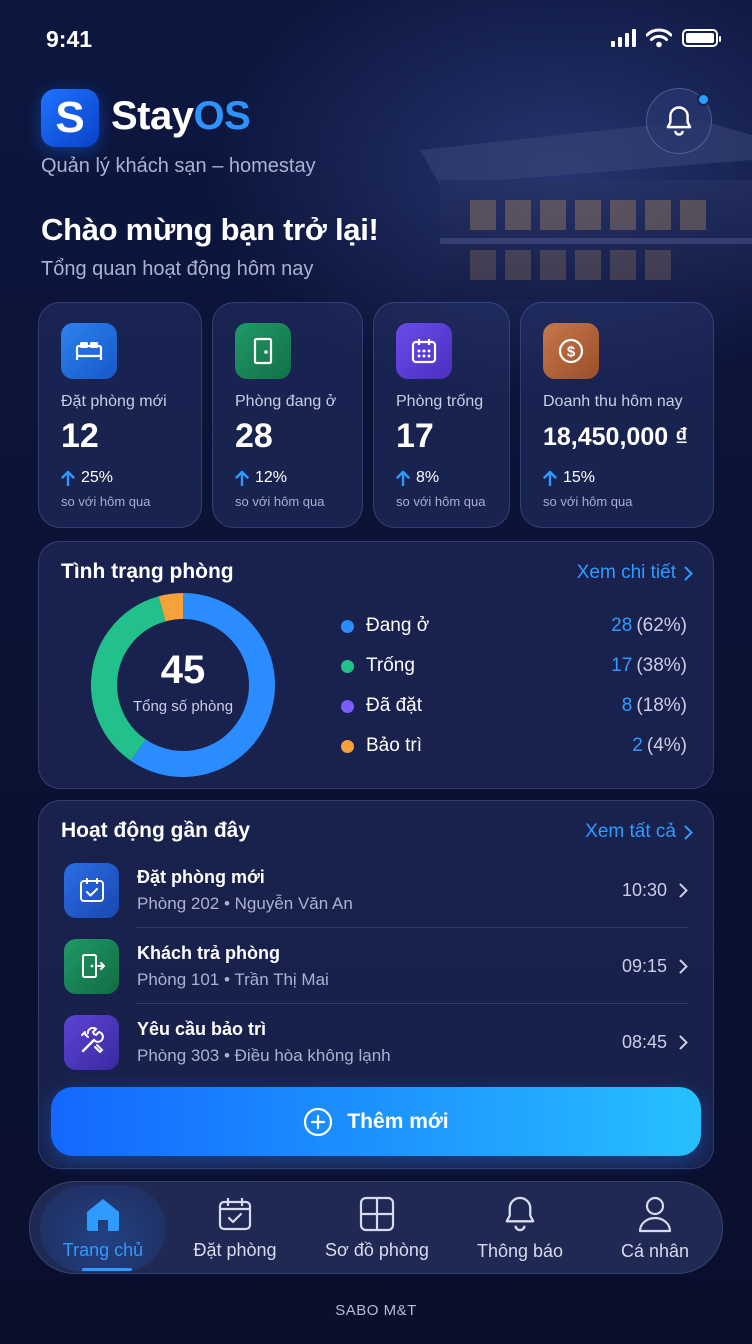 This screenshot has height=1344, width=752. What do you see at coordinates (514, 626) in the screenshot?
I see `legend-item-occupied: Đang ở 28 (62%)` at bounding box center [514, 626].